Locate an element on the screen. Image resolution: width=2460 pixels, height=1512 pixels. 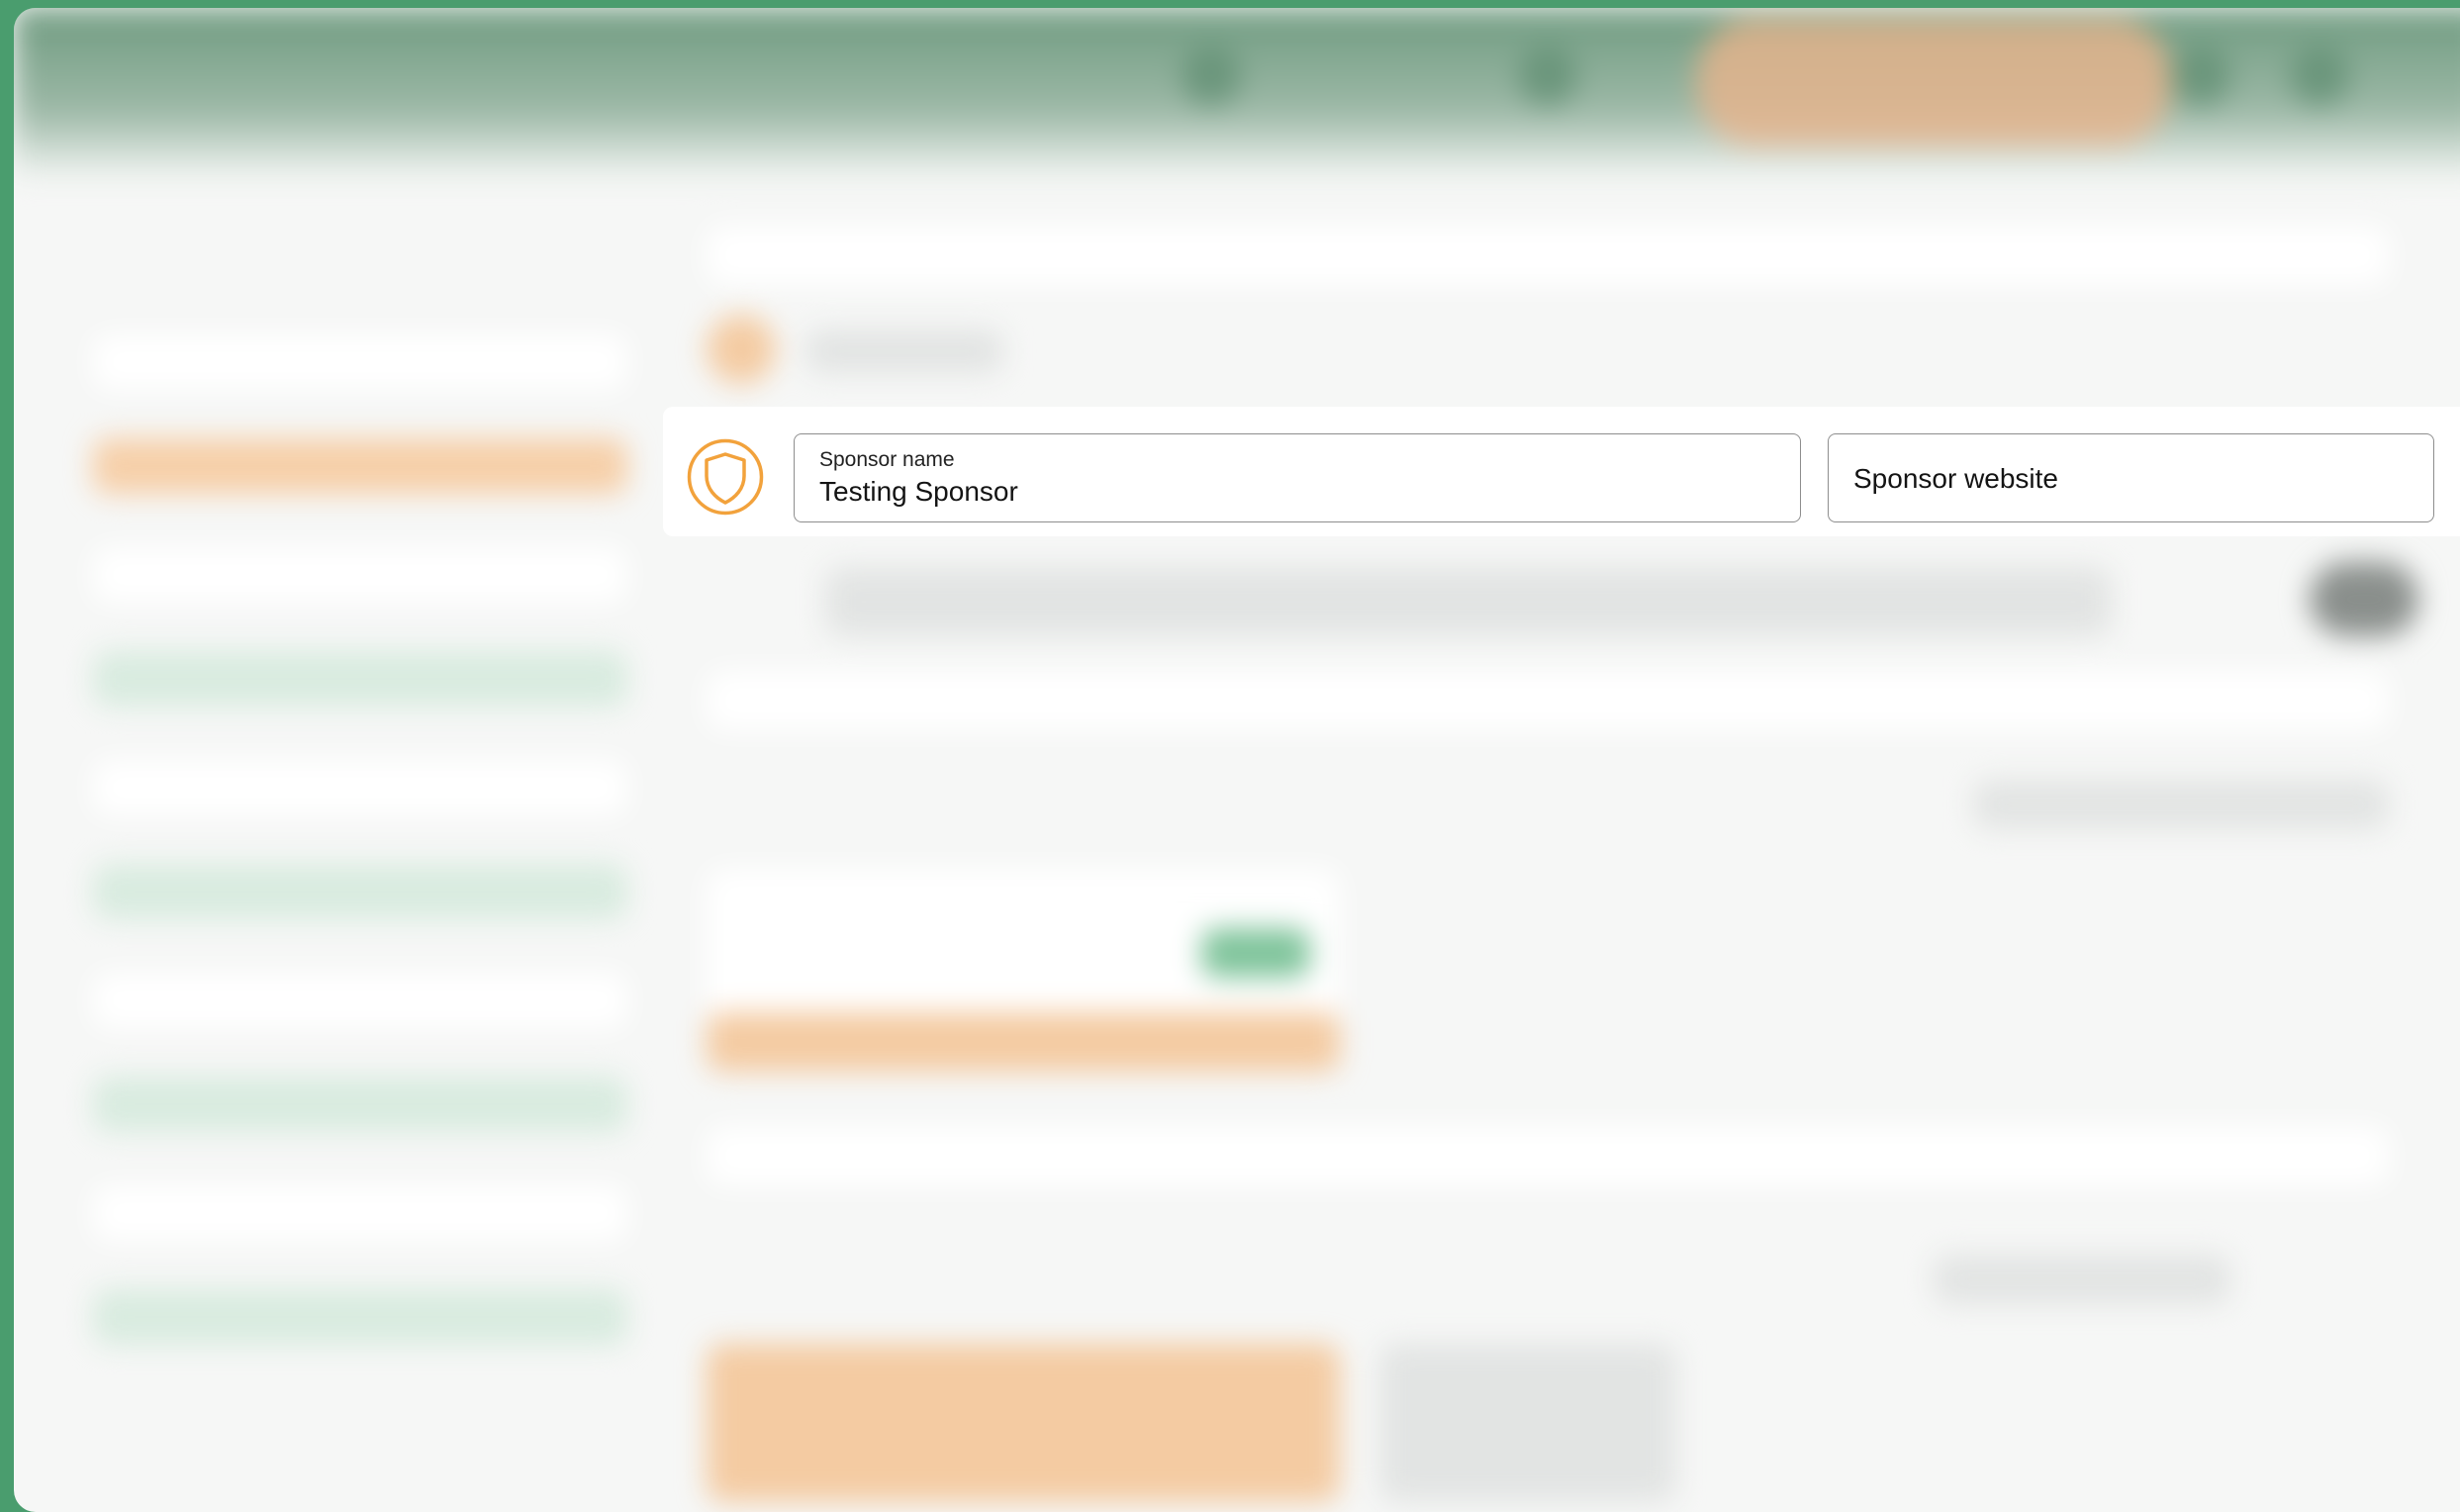
sponsor-website-placeholder: Sponsor website is located at coordinates (1956, 479).